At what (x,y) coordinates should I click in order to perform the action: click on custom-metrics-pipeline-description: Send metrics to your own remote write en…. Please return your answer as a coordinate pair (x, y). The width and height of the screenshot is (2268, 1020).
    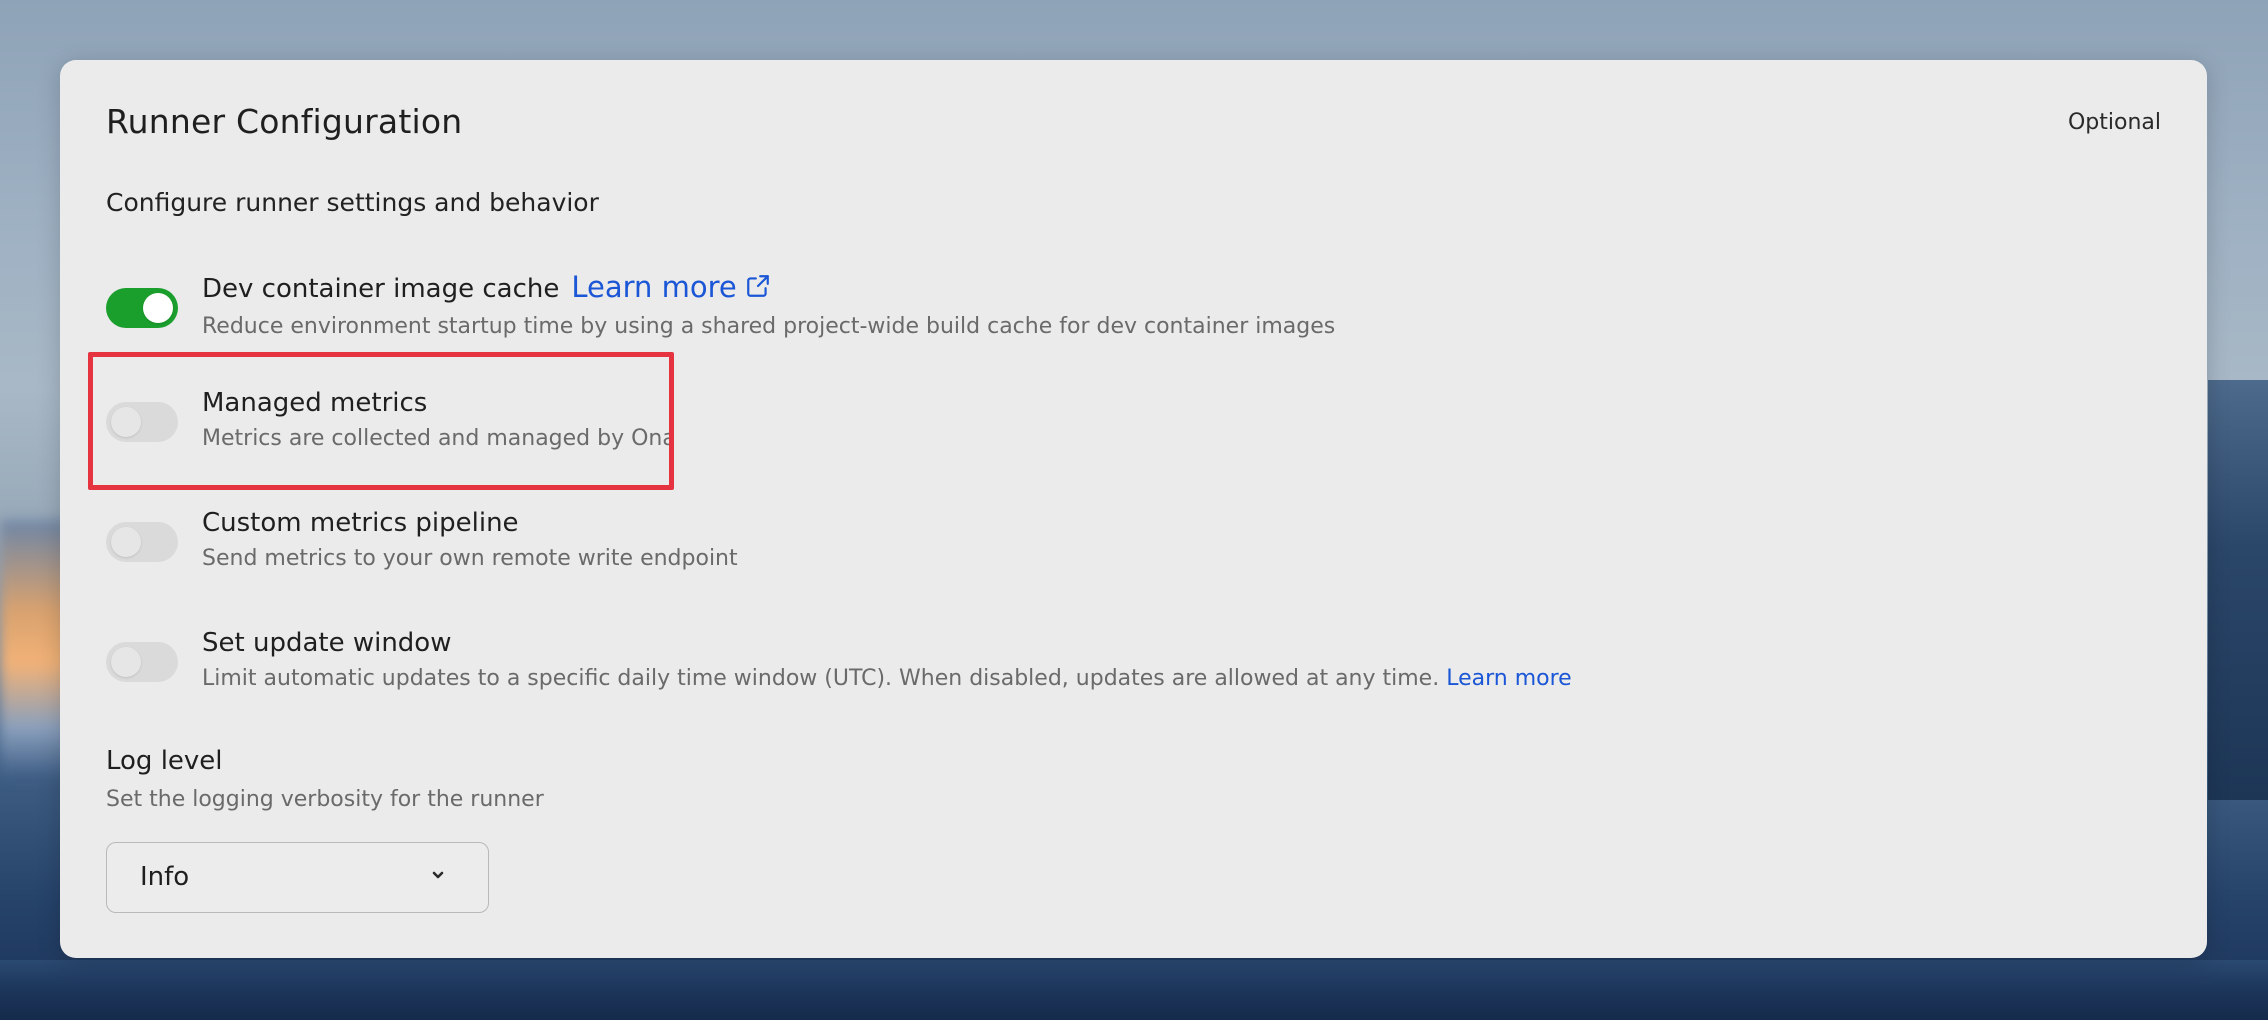
    Looking at the image, I should click on (470, 558).